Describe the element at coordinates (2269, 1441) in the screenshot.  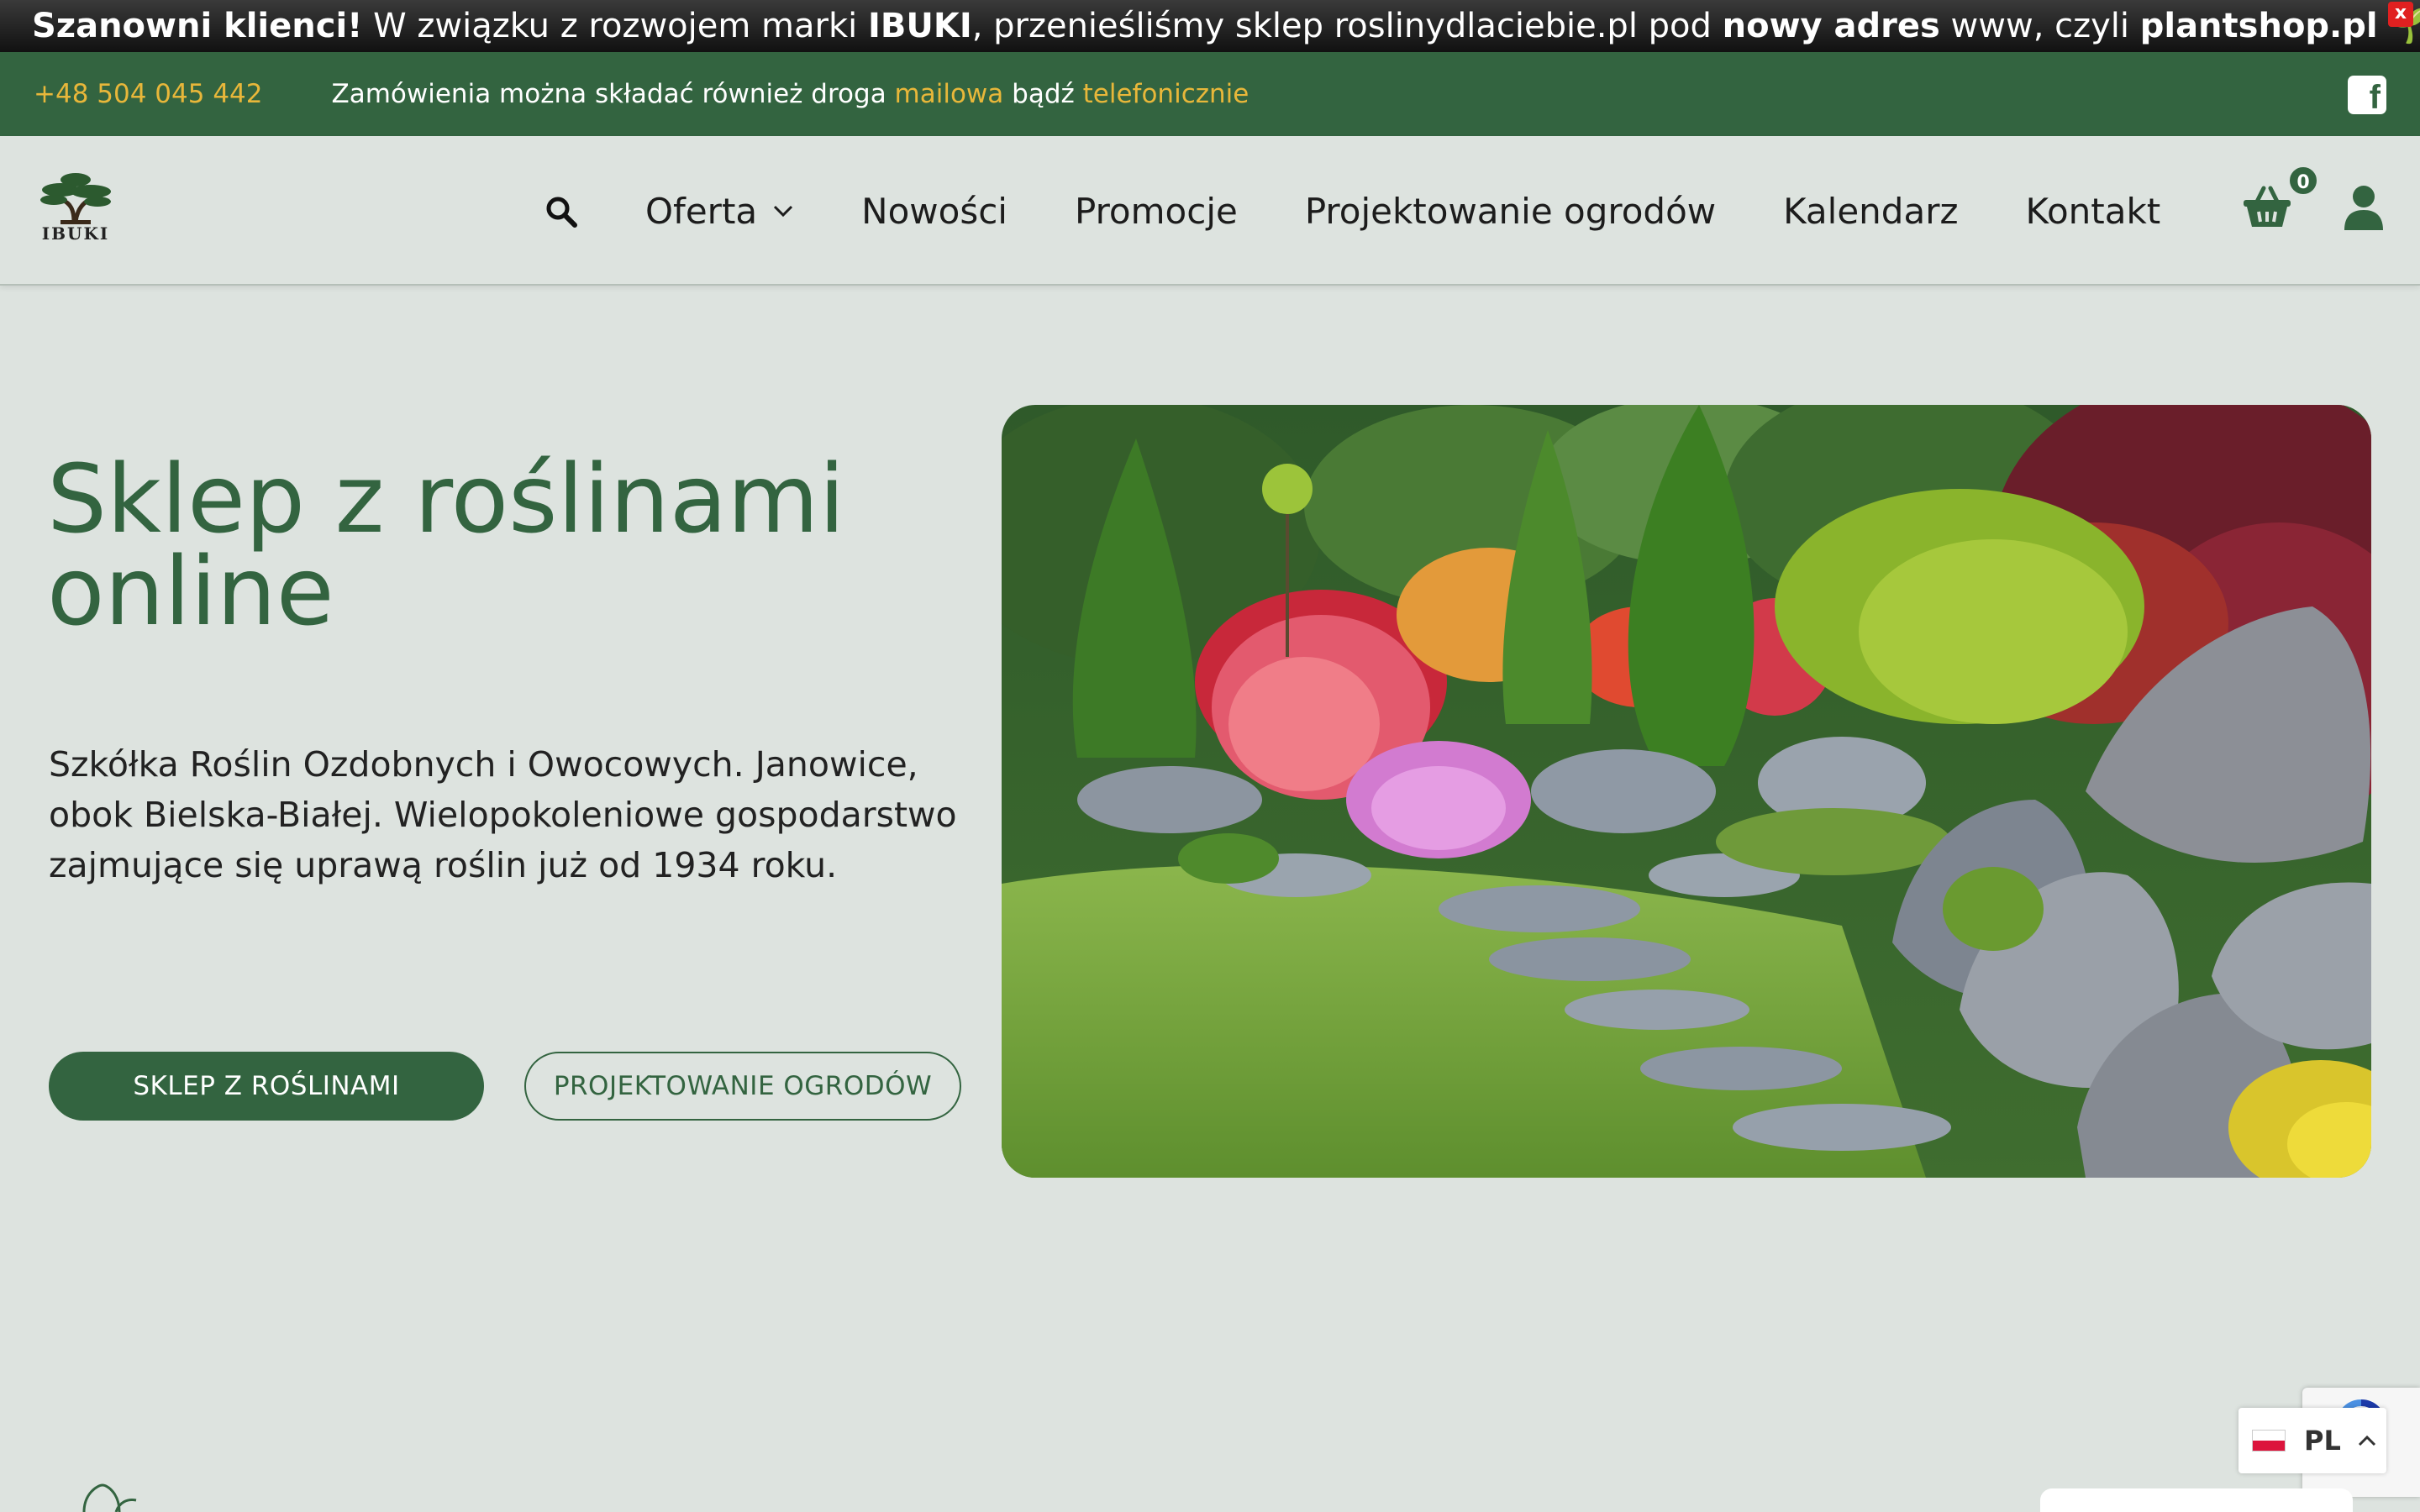
I see `poland-flag-icon` at that location.